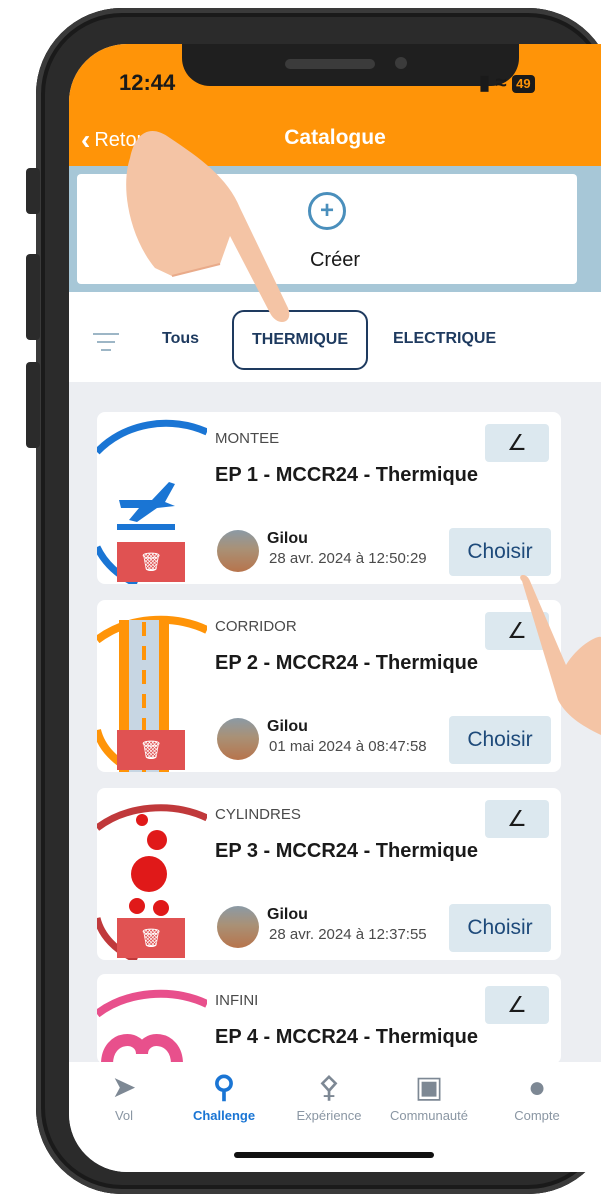 The image size is (601, 1199). Describe the element at coordinates (224, 1087) in the screenshot. I see `award-ribbon-icon: ⚲` at that location.